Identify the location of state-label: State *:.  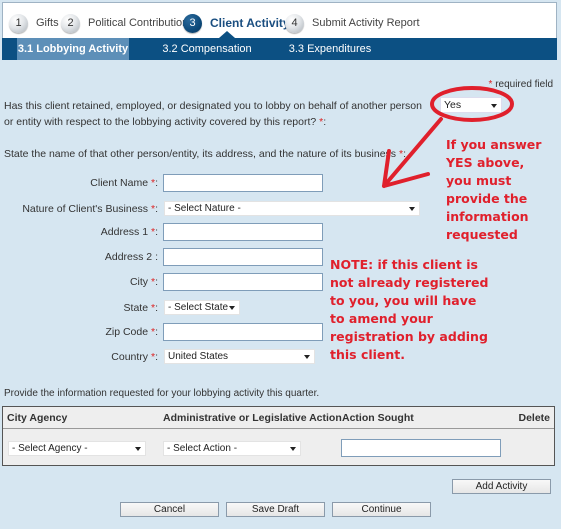
(140, 308).